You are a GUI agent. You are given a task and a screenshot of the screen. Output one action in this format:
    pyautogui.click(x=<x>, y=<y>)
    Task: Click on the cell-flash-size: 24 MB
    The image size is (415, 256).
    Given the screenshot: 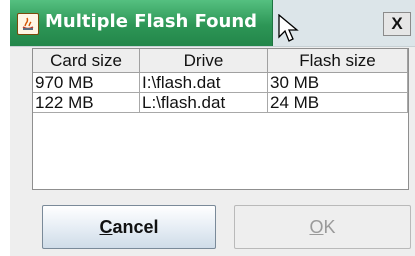 What is the action you would take?
    pyautogui.click(x=338, y=103)
    